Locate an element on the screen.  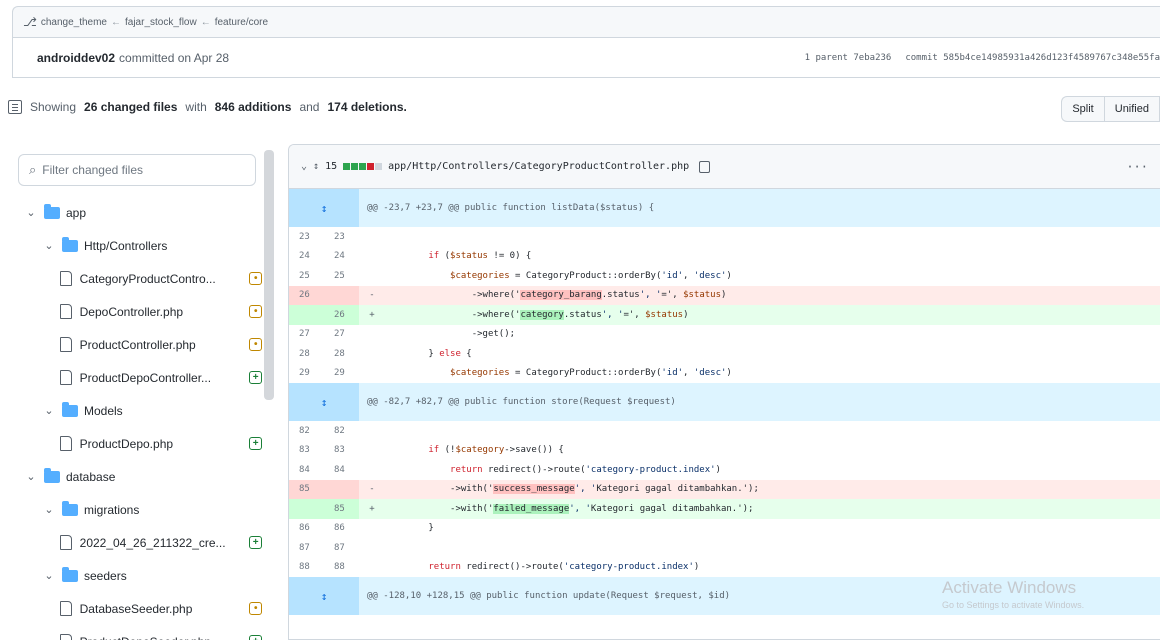
old-line-number: 87 is located at coordinates (306, 548).